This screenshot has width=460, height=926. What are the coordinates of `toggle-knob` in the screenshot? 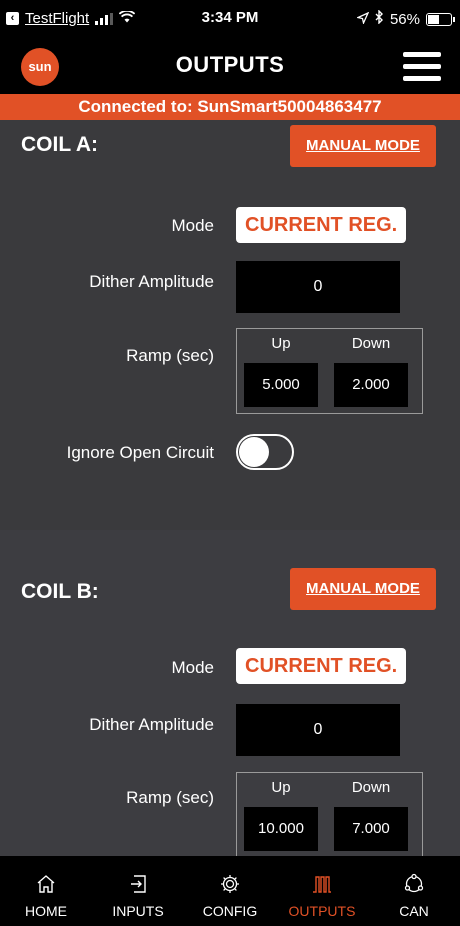 It's located at (254, 452).